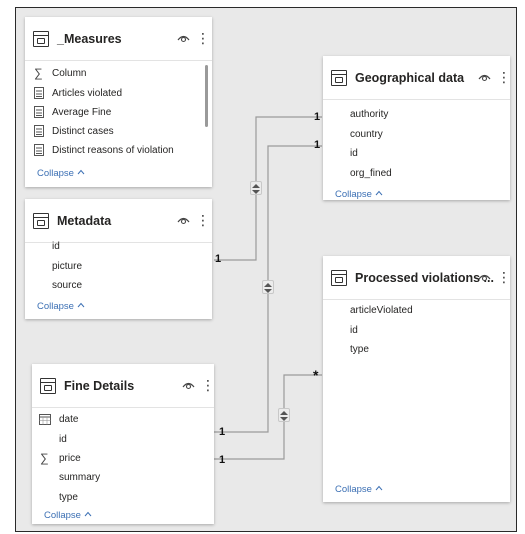 The image size is (525, 534). What do you see at coordinates (83, 131) in the screenshot?
I see `field-item: Distinct cases` at bounding box center [83, 131].